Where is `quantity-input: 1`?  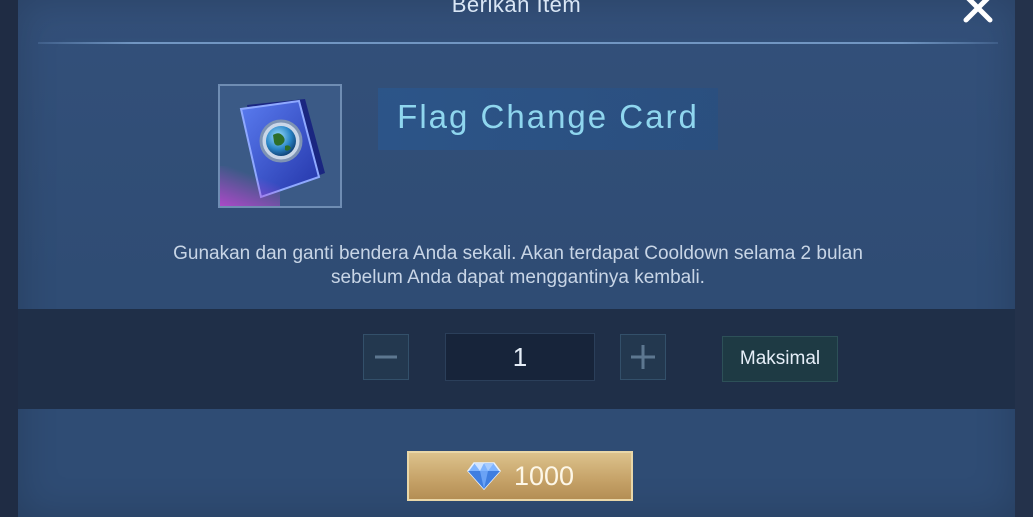
quantity-input: 1 is located at coordinates (520, 357).